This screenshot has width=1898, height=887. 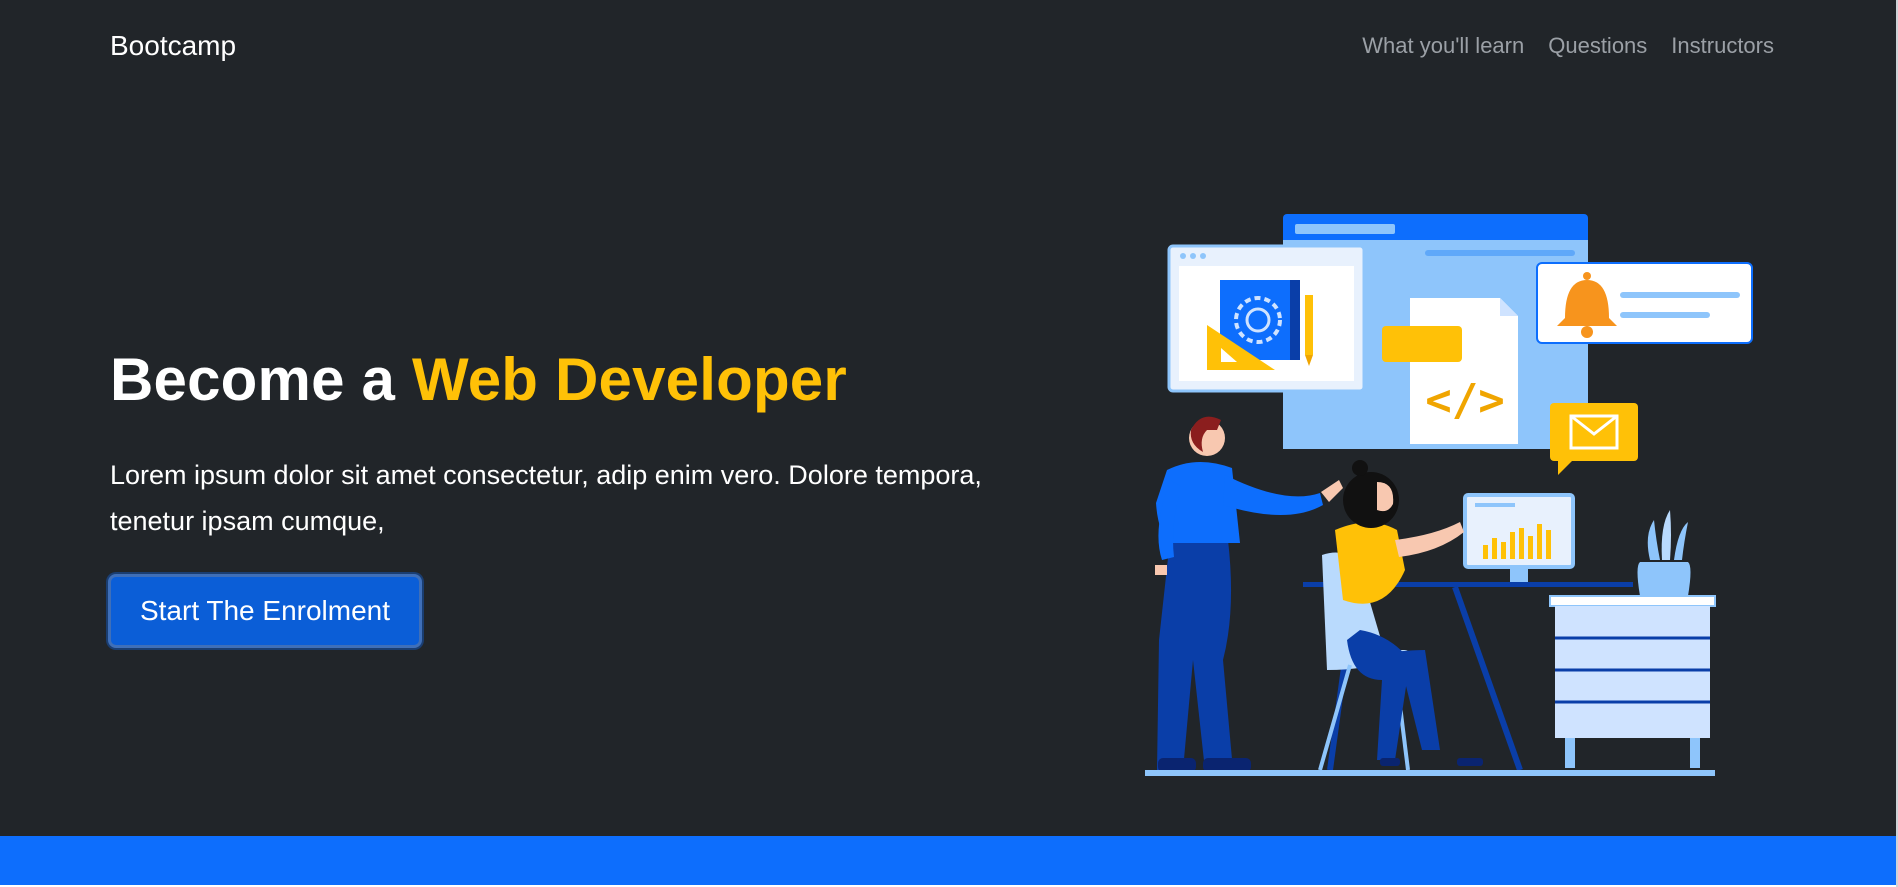 What do you see at coordinates (1722, 46) in the screenshot?
I see `nav-link-instructors: Instructors` at bounding box center [1722, 46].